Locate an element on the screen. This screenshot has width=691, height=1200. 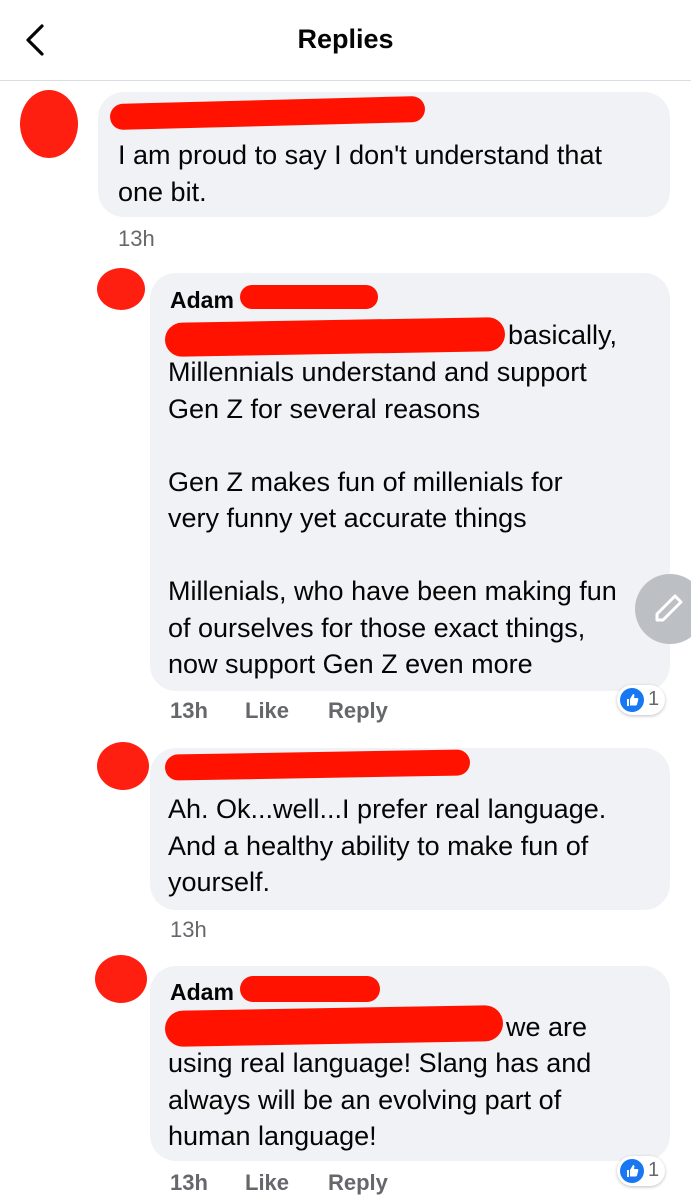
pencil-icon is located at coordinates (669, 608).